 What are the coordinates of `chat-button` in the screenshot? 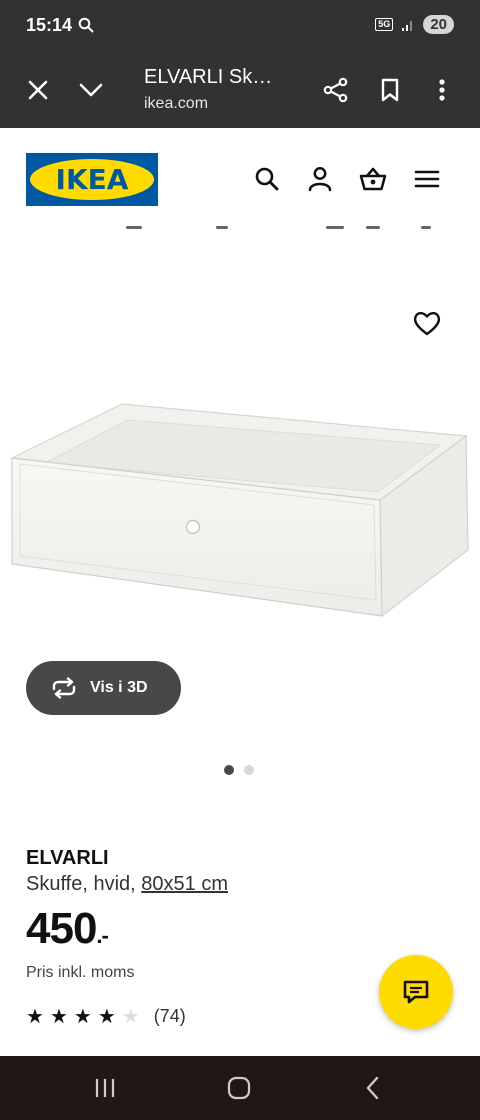 It's located at (416, 992).